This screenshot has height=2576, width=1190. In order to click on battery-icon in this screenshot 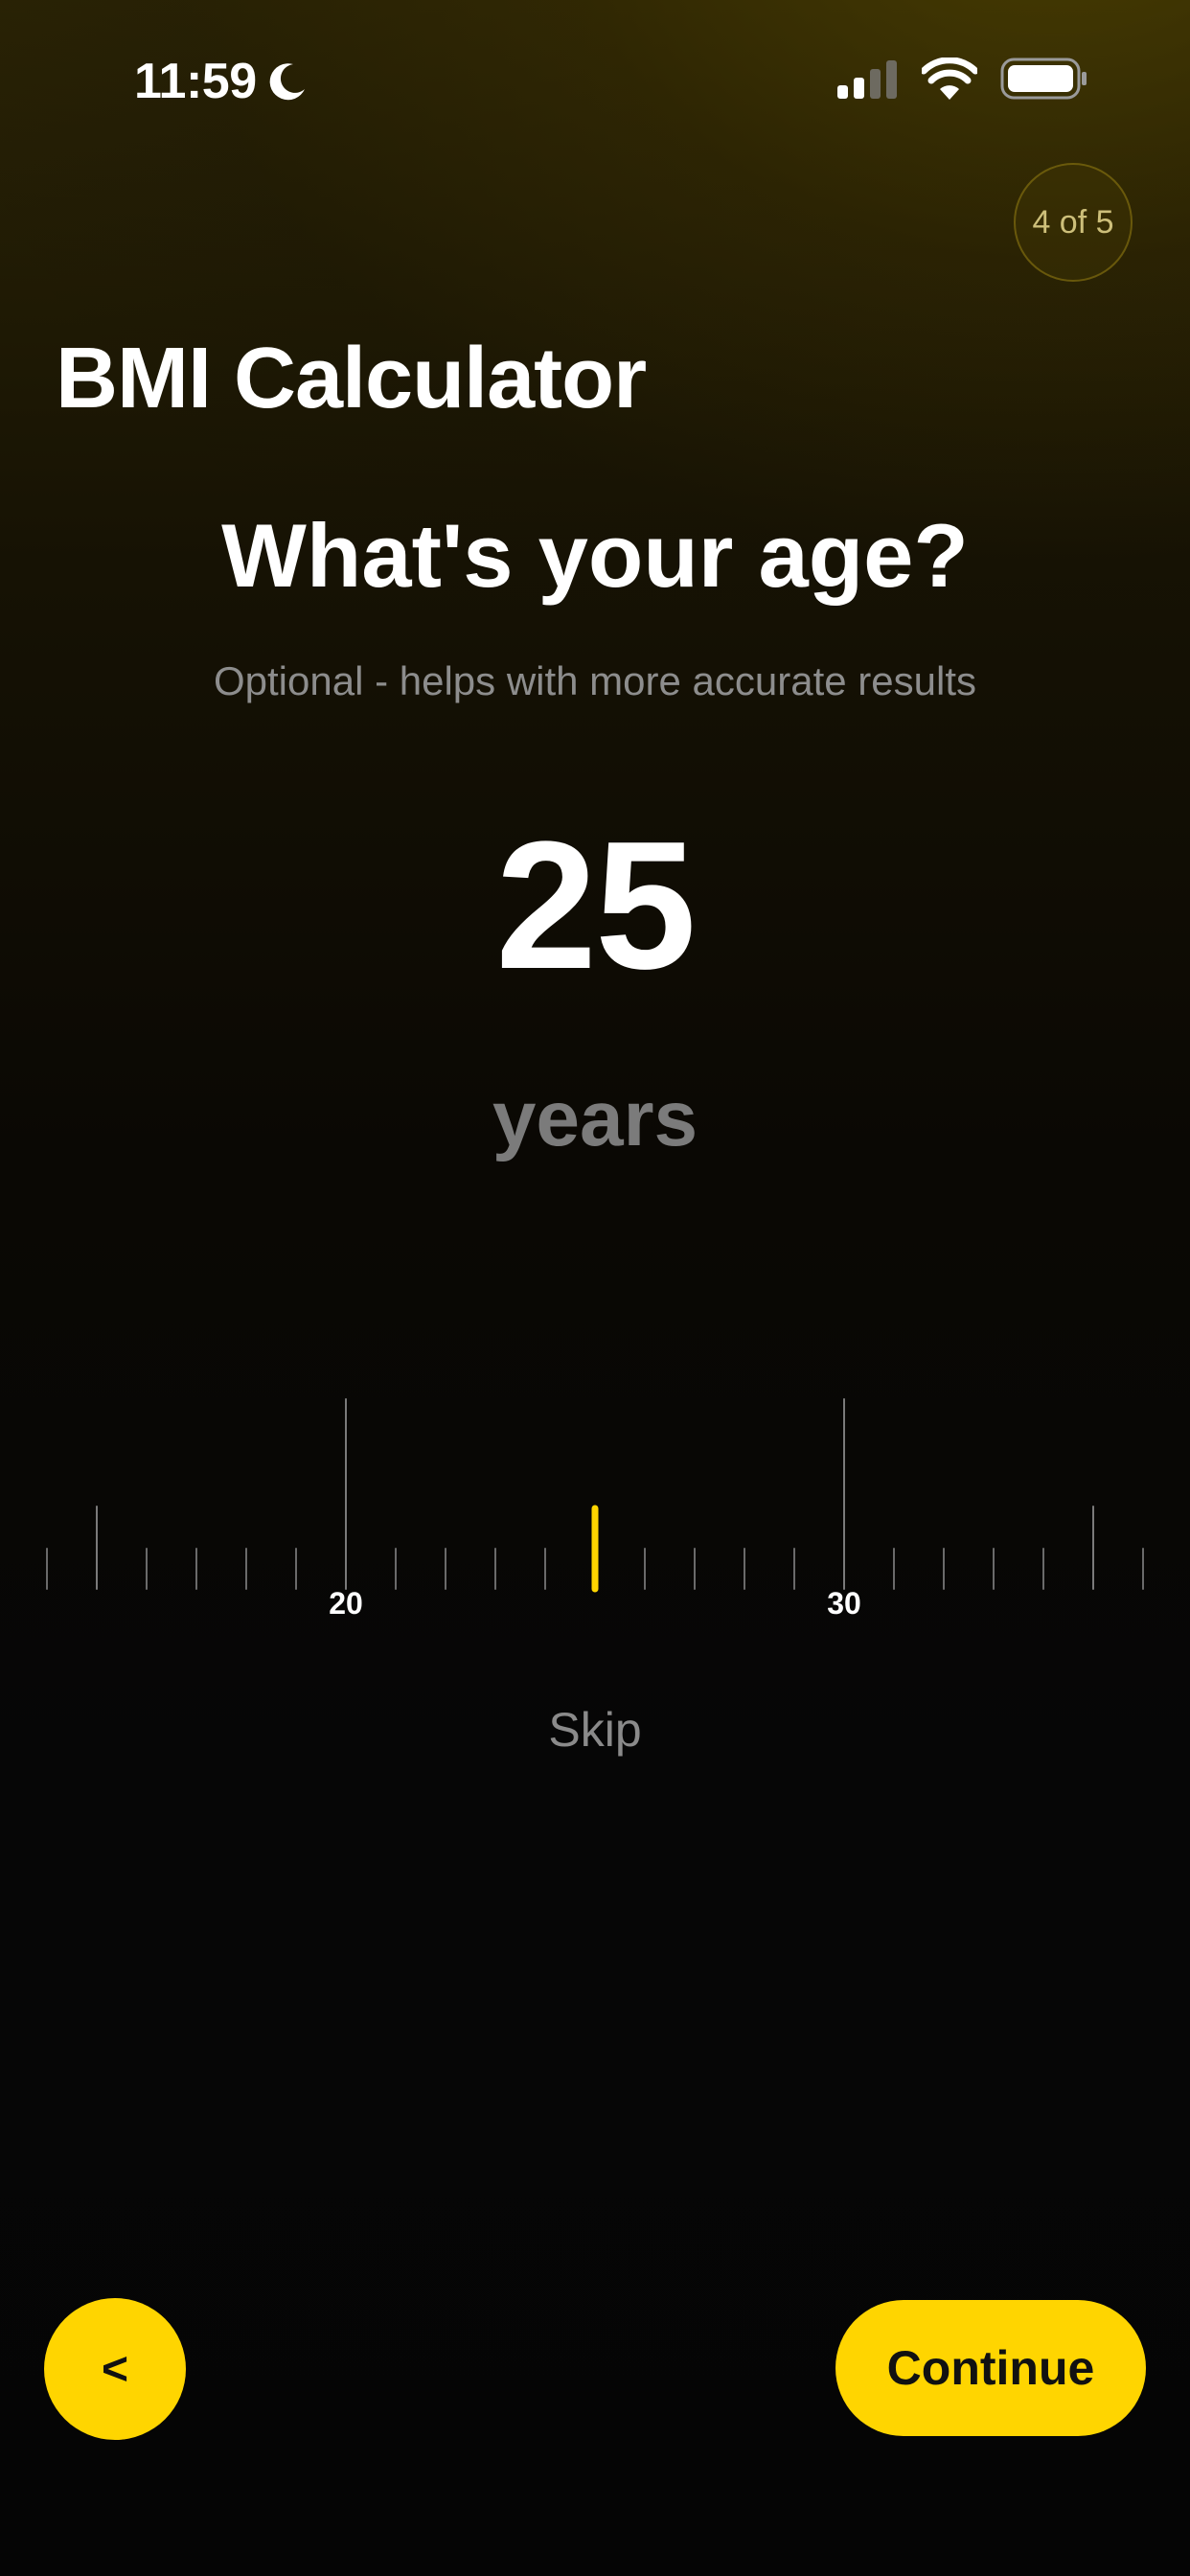, I will do `click(1043, 79)`.